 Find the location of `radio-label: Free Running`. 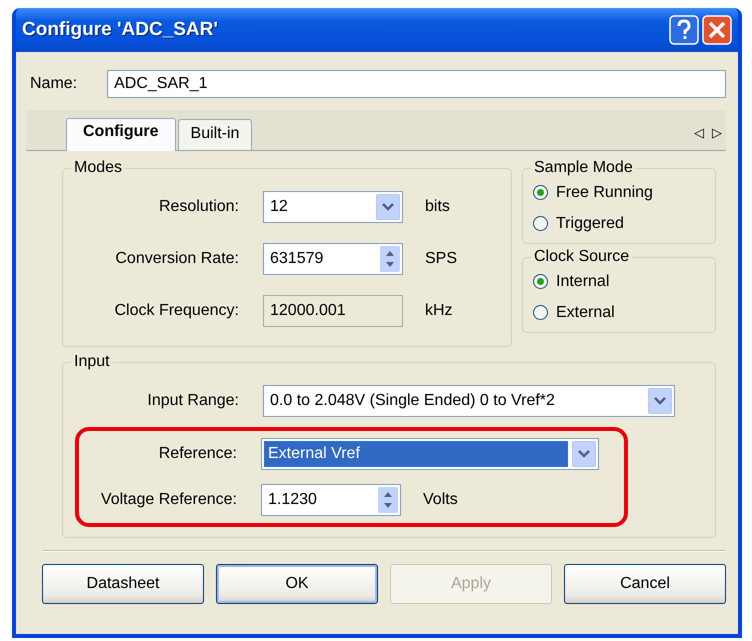

radio-label: Free Running is located at coordinates (604, 193).